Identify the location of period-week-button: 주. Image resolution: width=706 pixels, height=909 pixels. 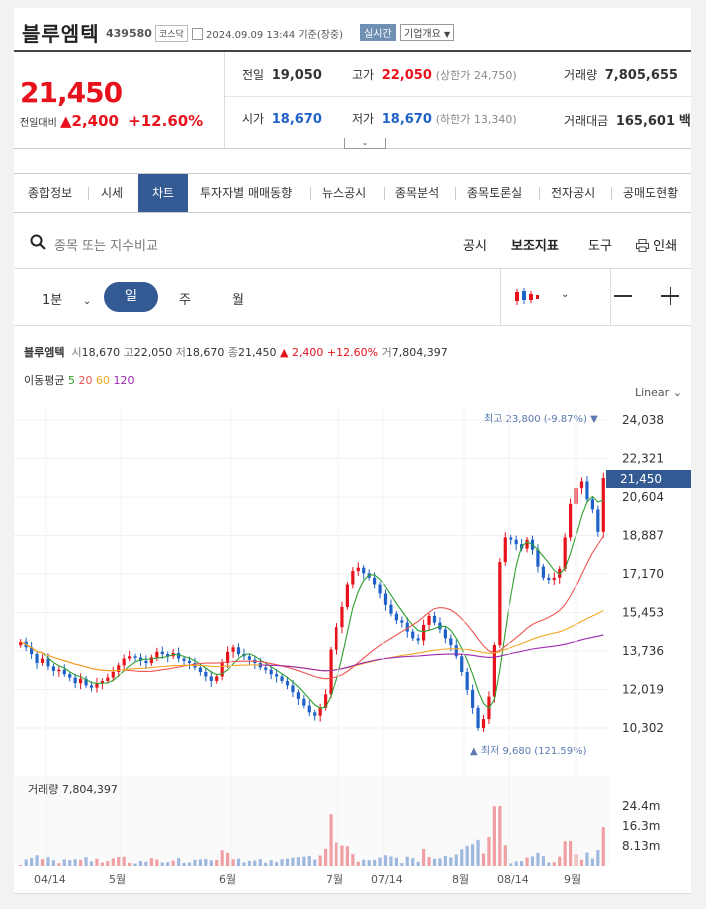
(185, 298).